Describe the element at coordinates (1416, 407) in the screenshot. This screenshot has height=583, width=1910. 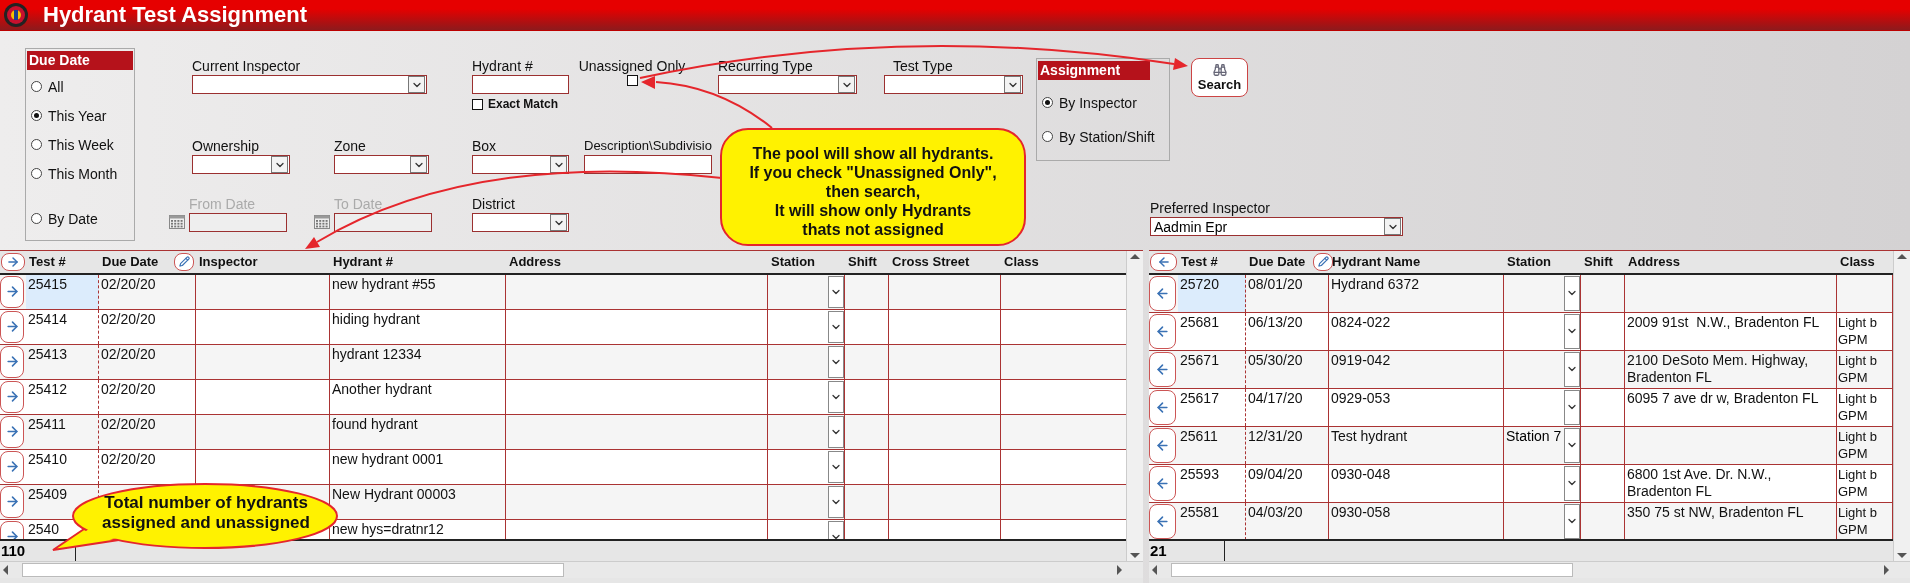
I see `table-cell: 0929-053` at that location.